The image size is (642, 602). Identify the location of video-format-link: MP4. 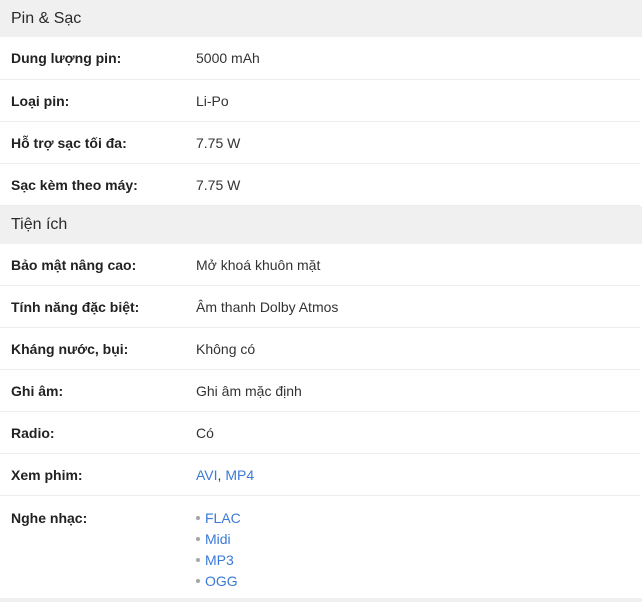
(239, 475).